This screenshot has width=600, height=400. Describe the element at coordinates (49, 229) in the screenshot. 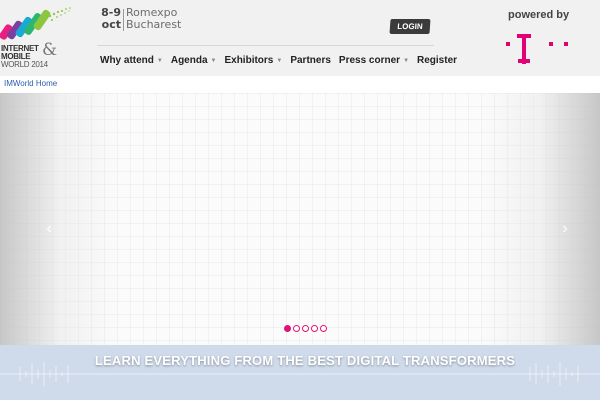

I see `chevron-left-icon: ‹` at that location.